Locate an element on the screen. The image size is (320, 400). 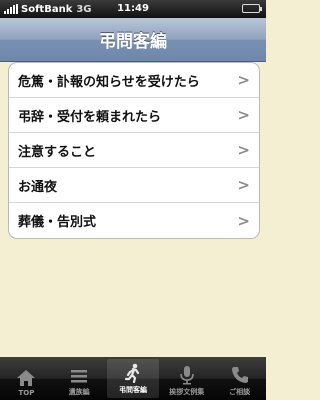
list-icon is located at coordinates (79, 376).